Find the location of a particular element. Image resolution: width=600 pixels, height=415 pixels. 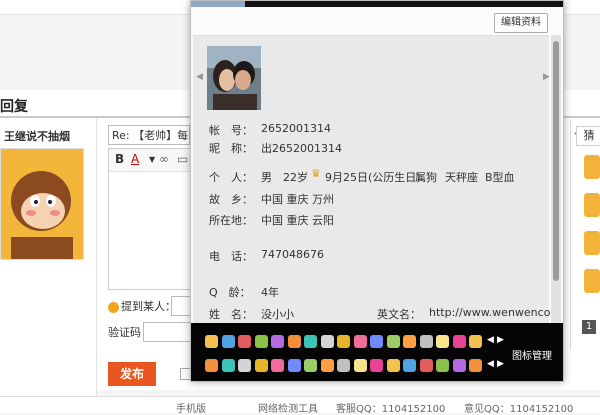

crown-icon: ♛ is located at coordinates (316, 173).